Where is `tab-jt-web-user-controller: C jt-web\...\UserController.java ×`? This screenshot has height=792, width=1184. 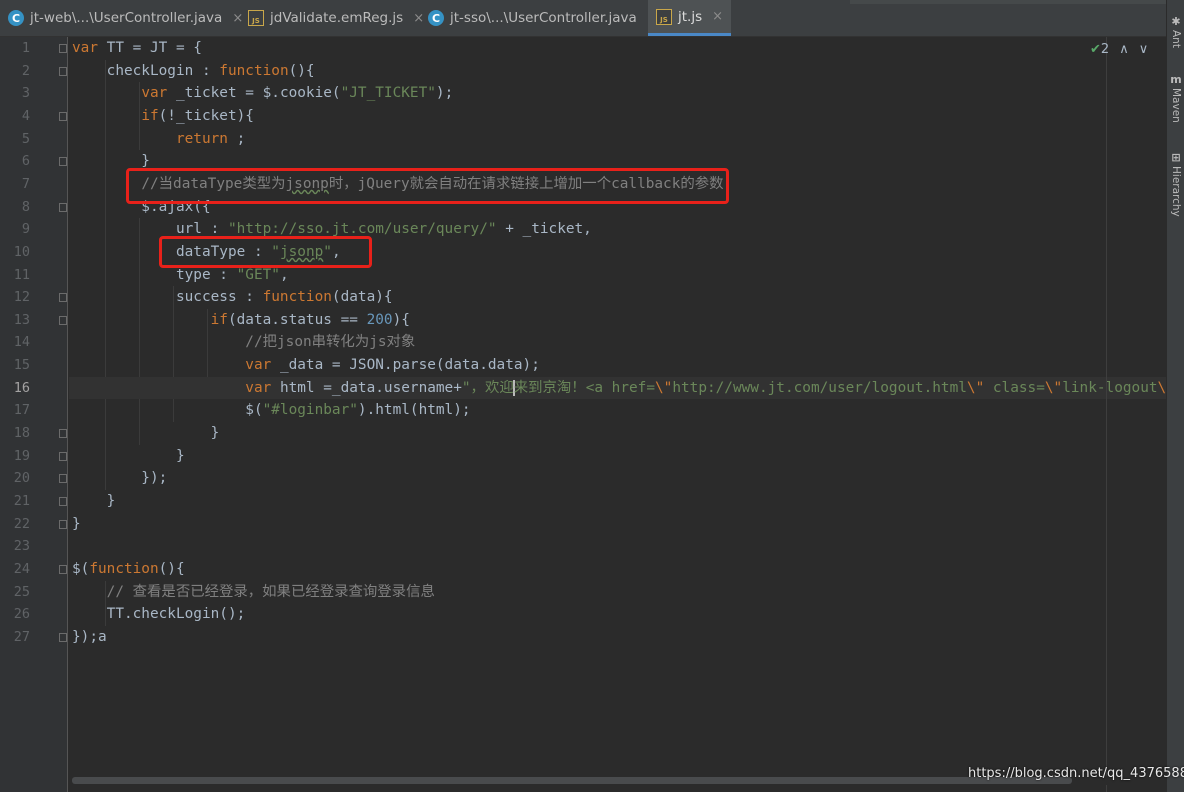 tab-jt-web-user-controller: C jt-web\...\UserController.java × is located at coordinates (125, 18).